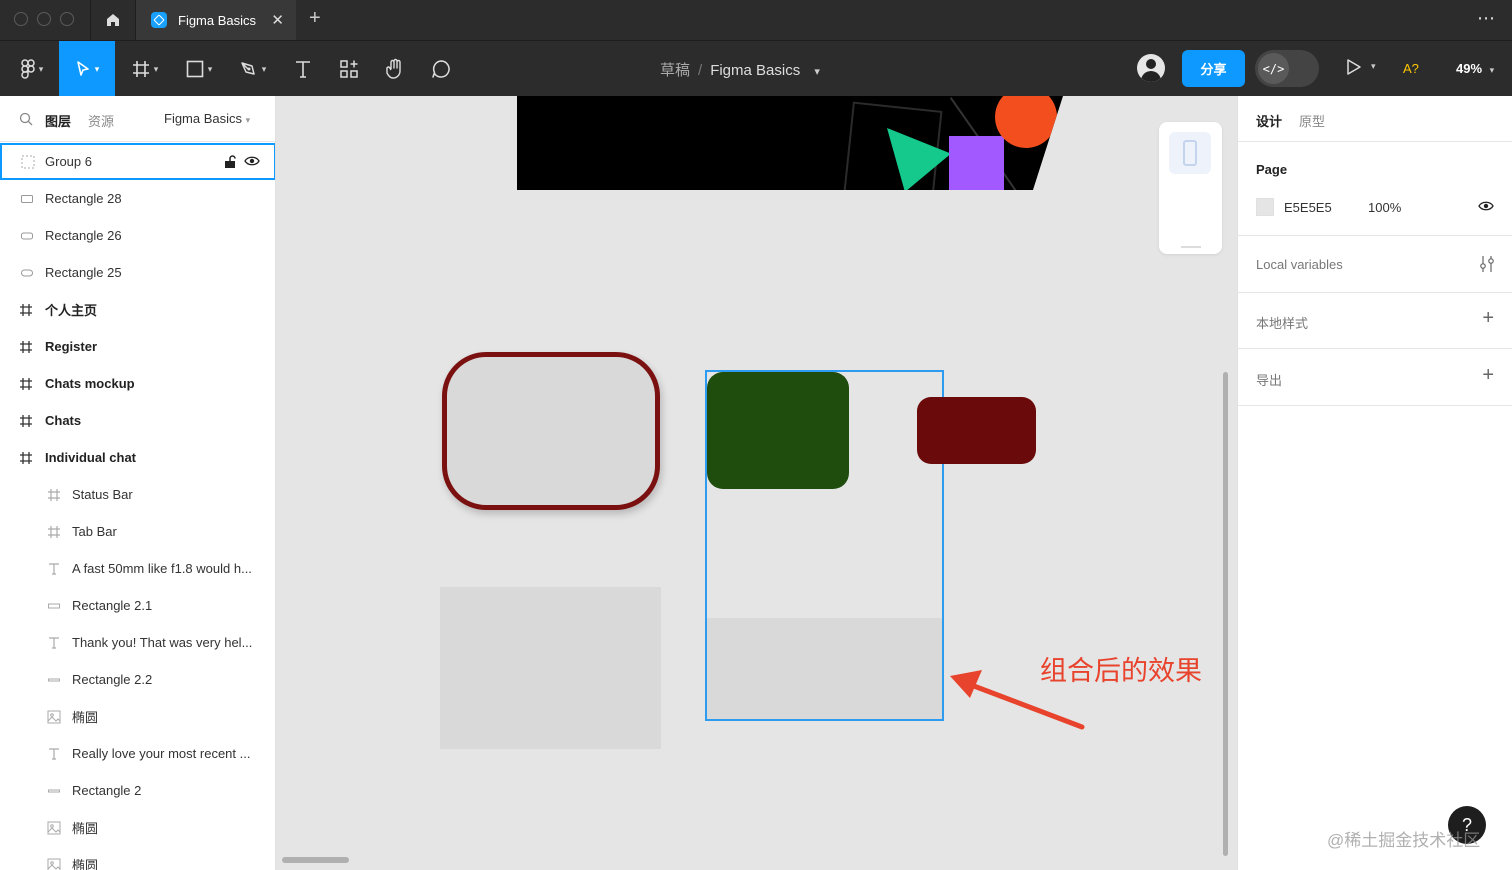 The image size is (1512, 870). I want to click on share-button: 分享, so click(1213, 68).